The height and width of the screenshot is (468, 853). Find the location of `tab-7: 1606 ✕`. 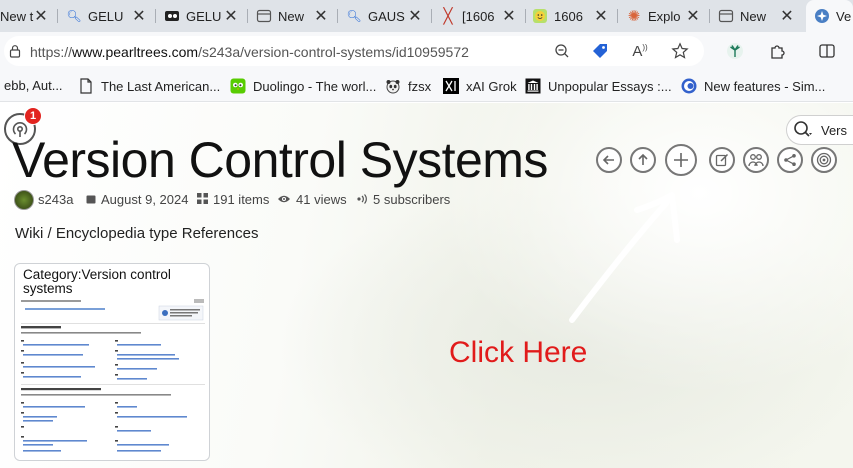

tab-7: 1606 ✕ is located at coordinates (574, 16).